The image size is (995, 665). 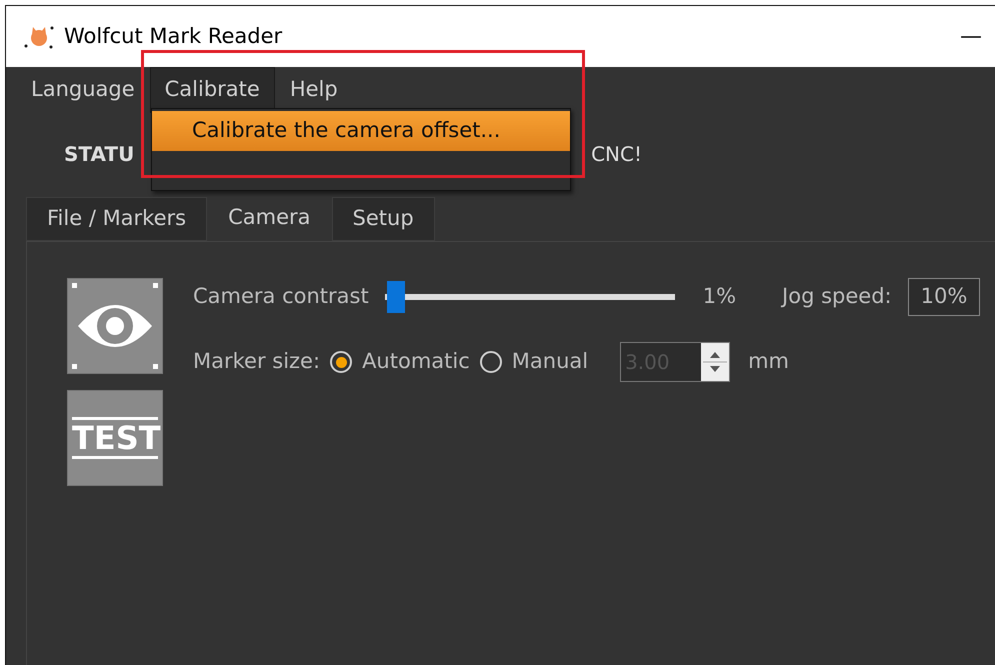 What do you see at coordinates (944, 297) in the screenshot?
I see `jog-speed-field: 10%` at bounding box center [944, 297].